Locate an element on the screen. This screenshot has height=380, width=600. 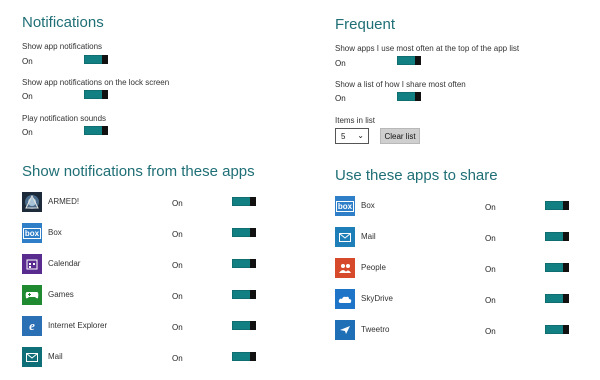
list-item-share-people: People On is located at coordinates (462, 270).